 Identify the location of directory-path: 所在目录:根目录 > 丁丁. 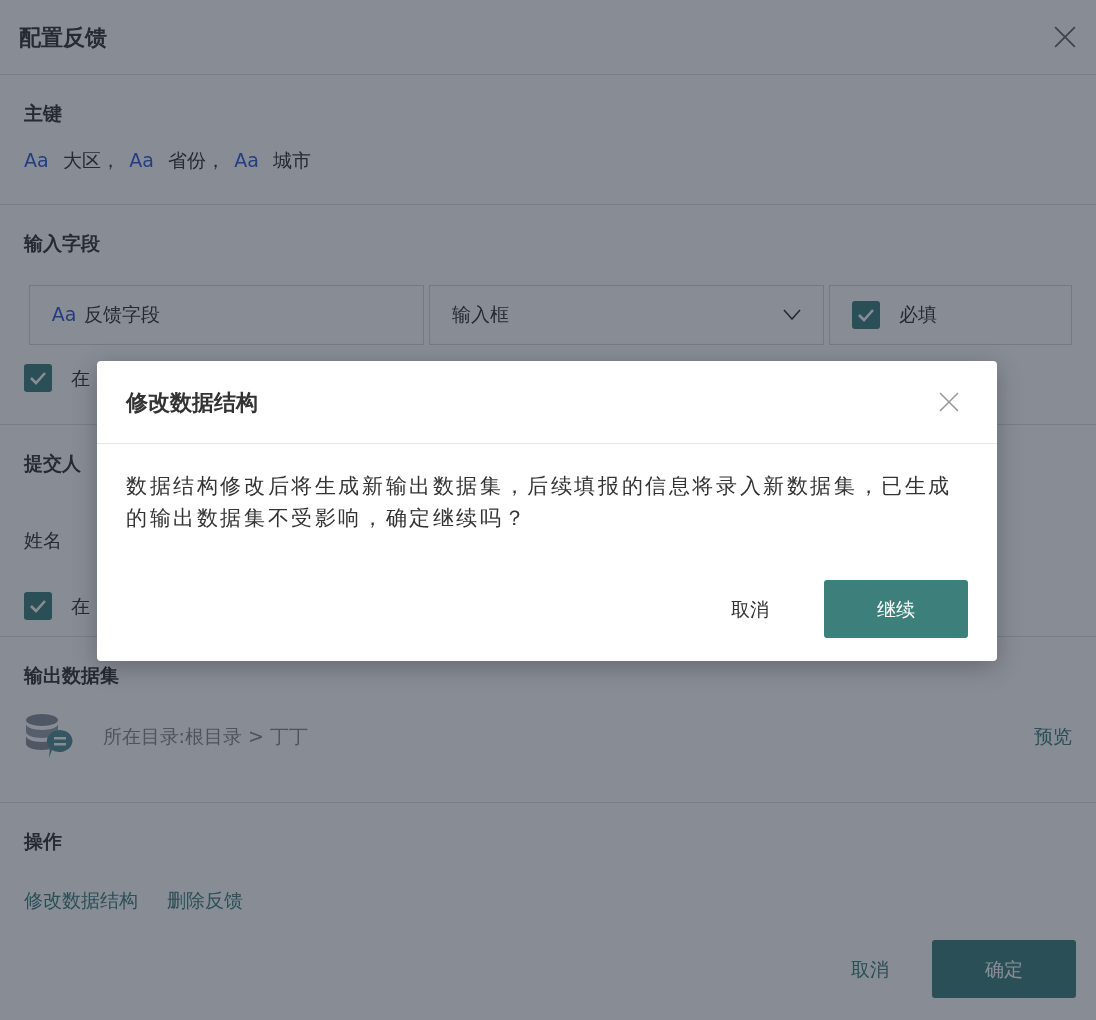
(205, 737).